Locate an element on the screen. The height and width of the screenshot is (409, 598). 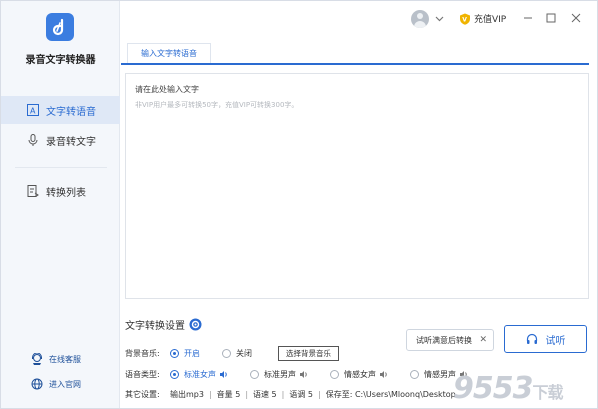
voice-standard-male-radio: 标准男声 is located at coordinates (279, 374).